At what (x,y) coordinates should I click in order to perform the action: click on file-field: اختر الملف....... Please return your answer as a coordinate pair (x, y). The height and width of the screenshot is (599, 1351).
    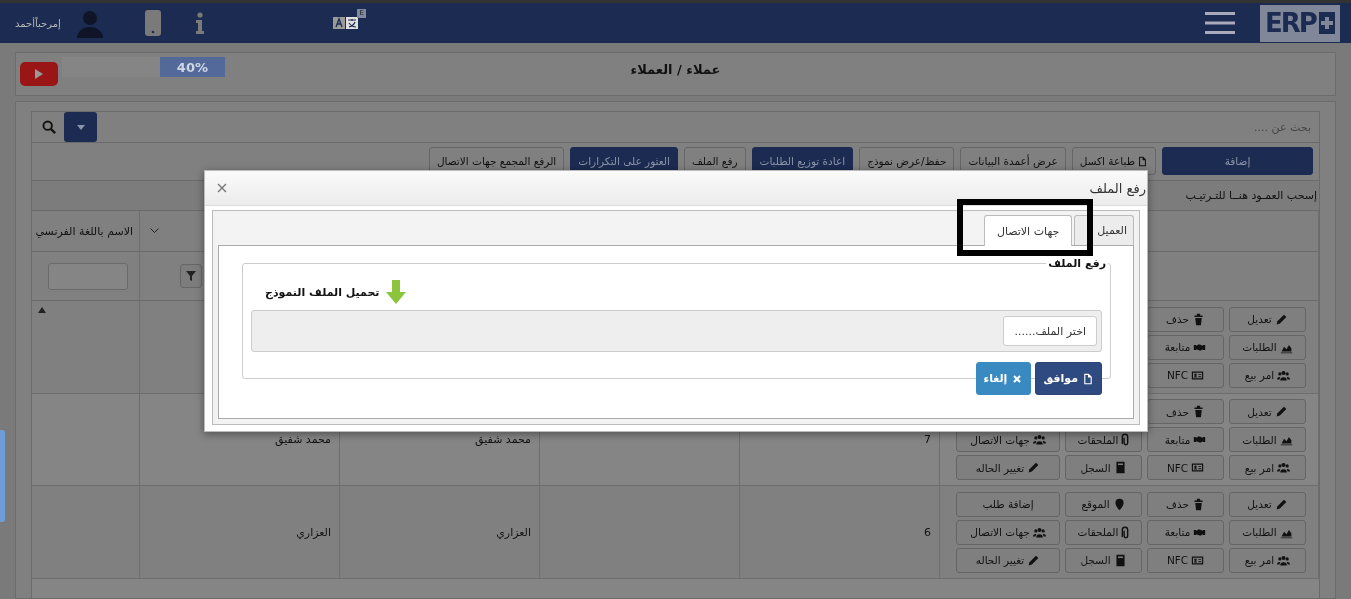
    Looking at the image, I should click on (676, 331).